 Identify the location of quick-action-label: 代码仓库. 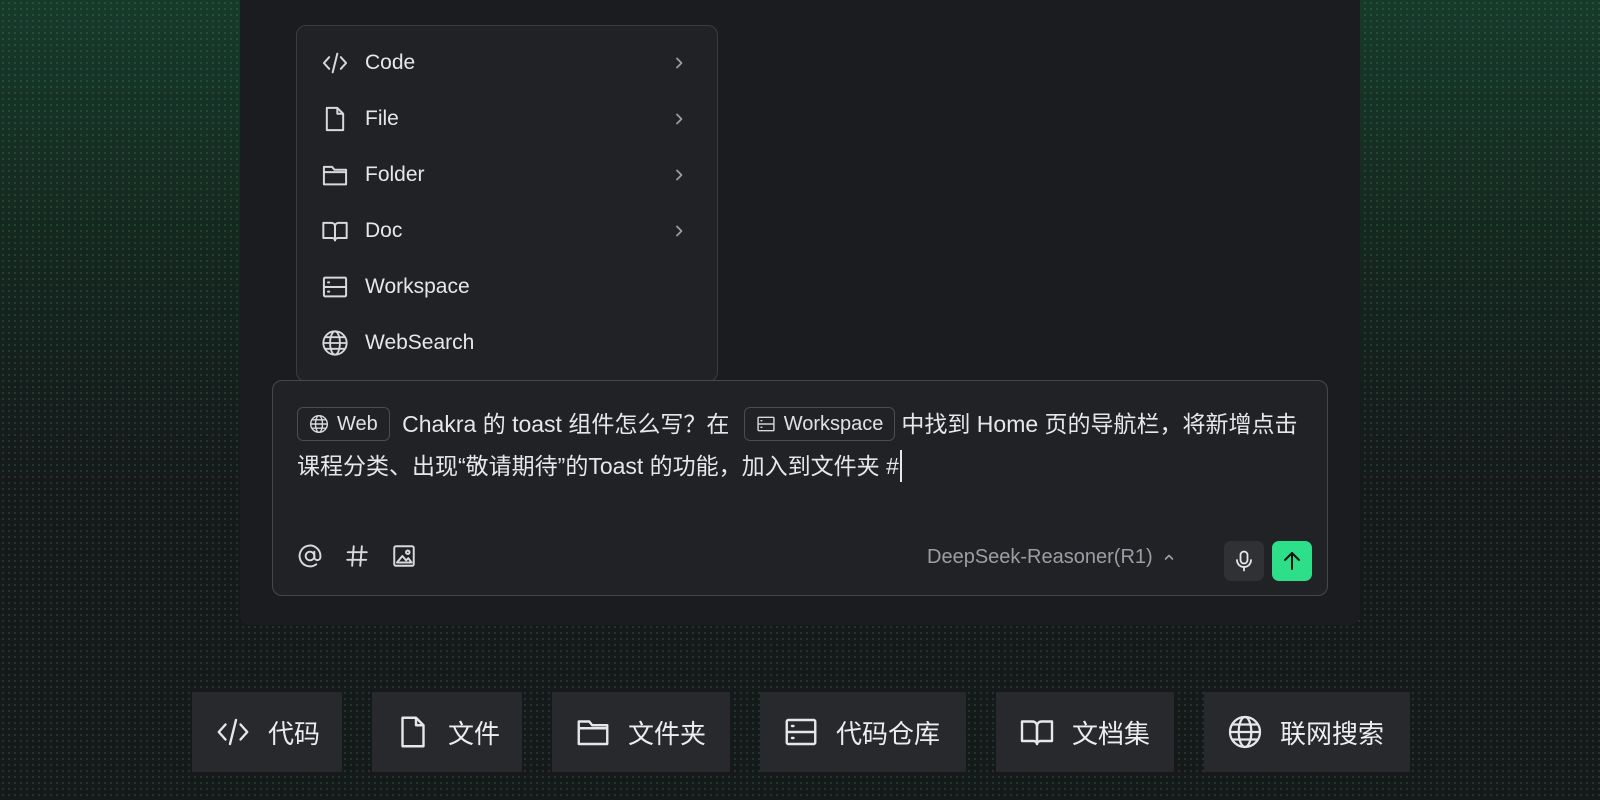
(888, 733).